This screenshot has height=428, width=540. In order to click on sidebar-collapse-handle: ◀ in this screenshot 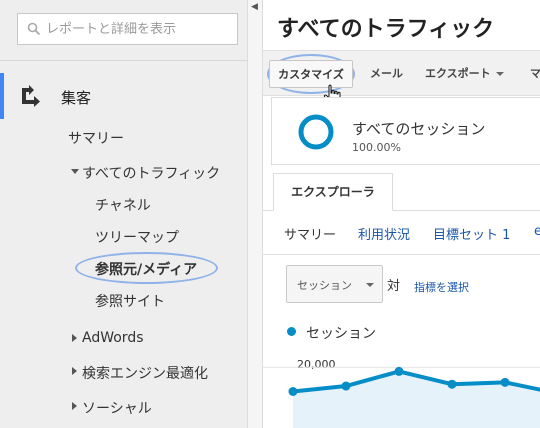, I will do `click(255, 214)`.